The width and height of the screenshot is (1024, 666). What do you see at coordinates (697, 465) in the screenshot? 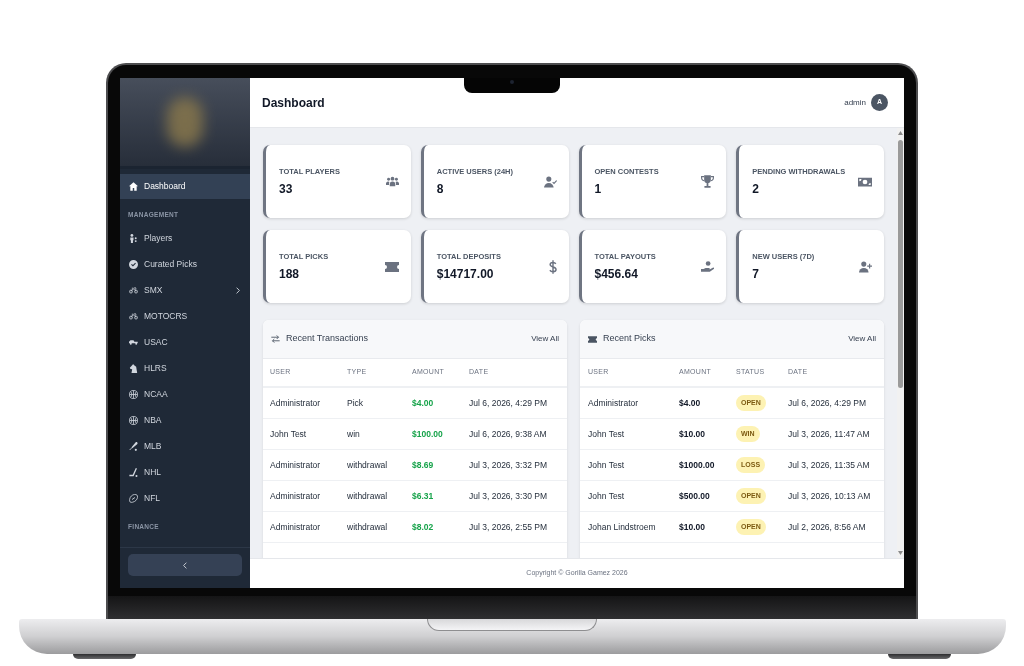
I see `table-cell-text: $1000.00` at bounding box center [697, 465].